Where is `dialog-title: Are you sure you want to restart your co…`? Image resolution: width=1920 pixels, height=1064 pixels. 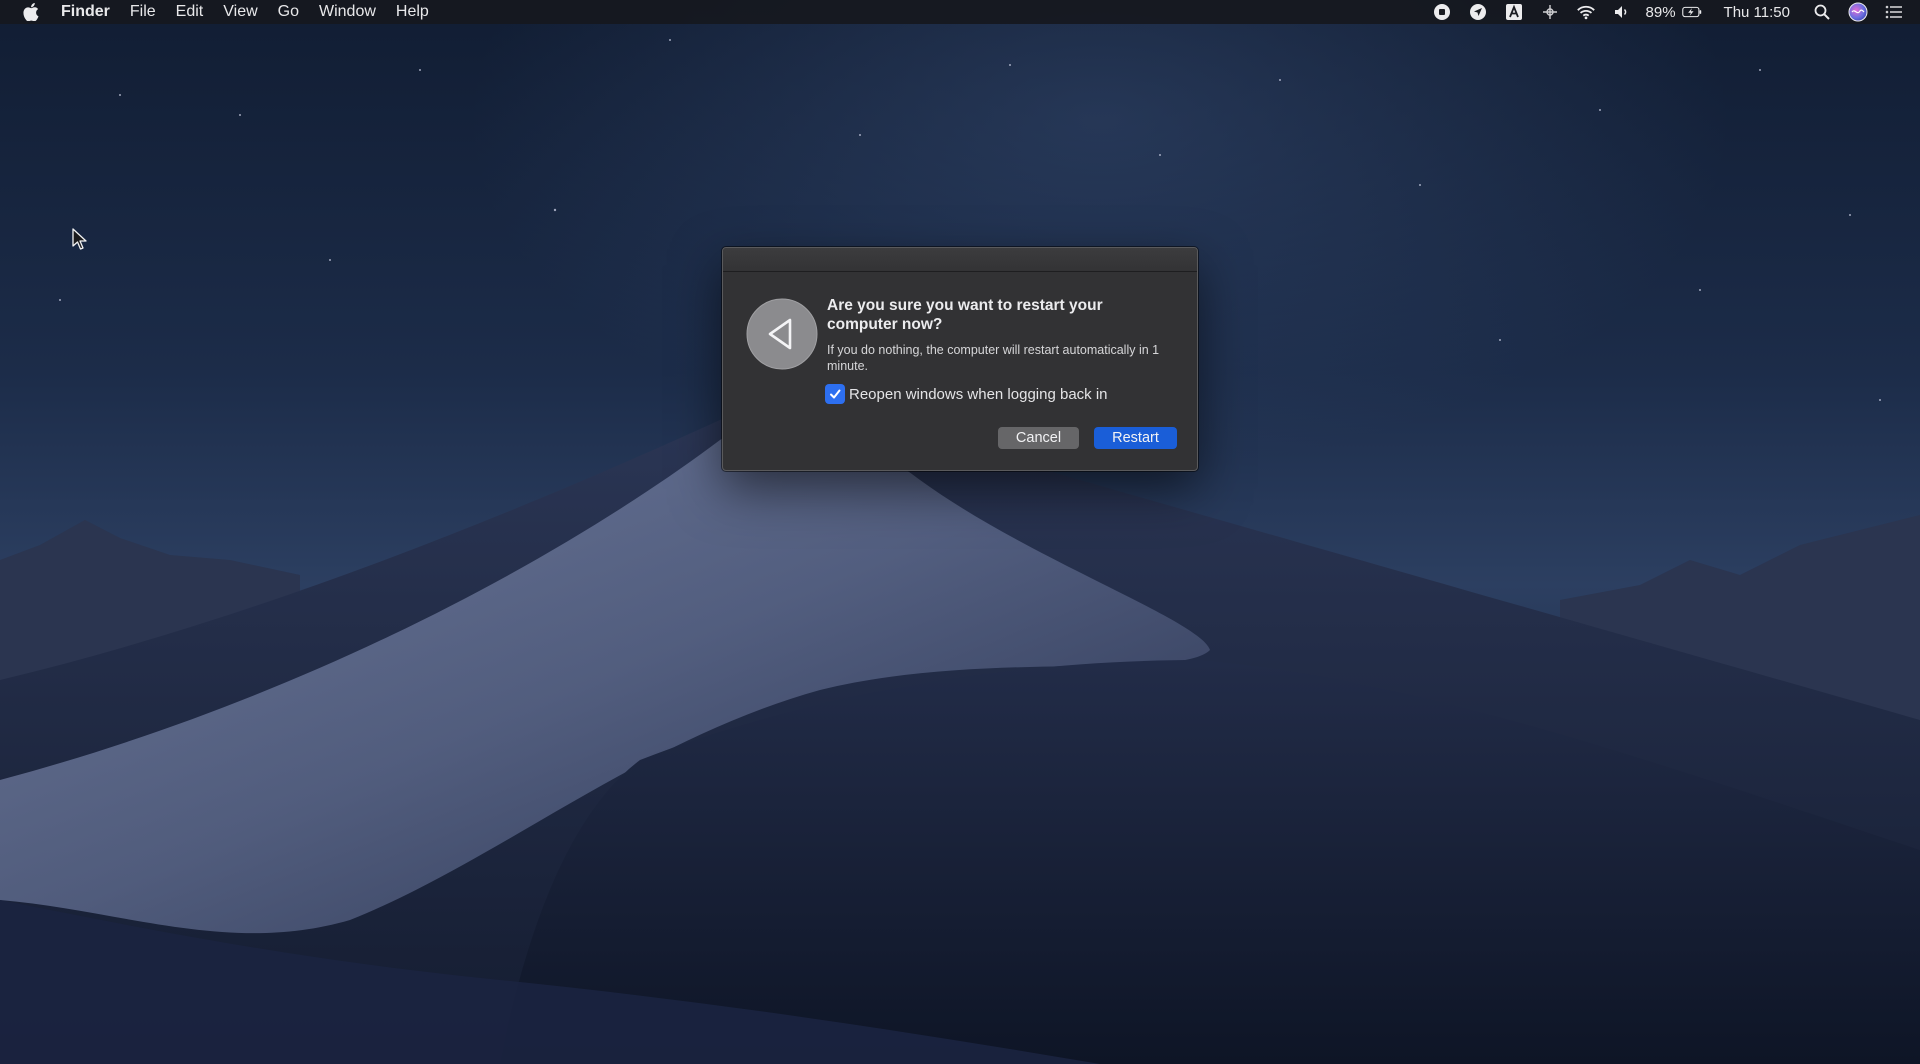 dialog-title: Are you sure you want to restart your co… is located at coordinates (965, 315).